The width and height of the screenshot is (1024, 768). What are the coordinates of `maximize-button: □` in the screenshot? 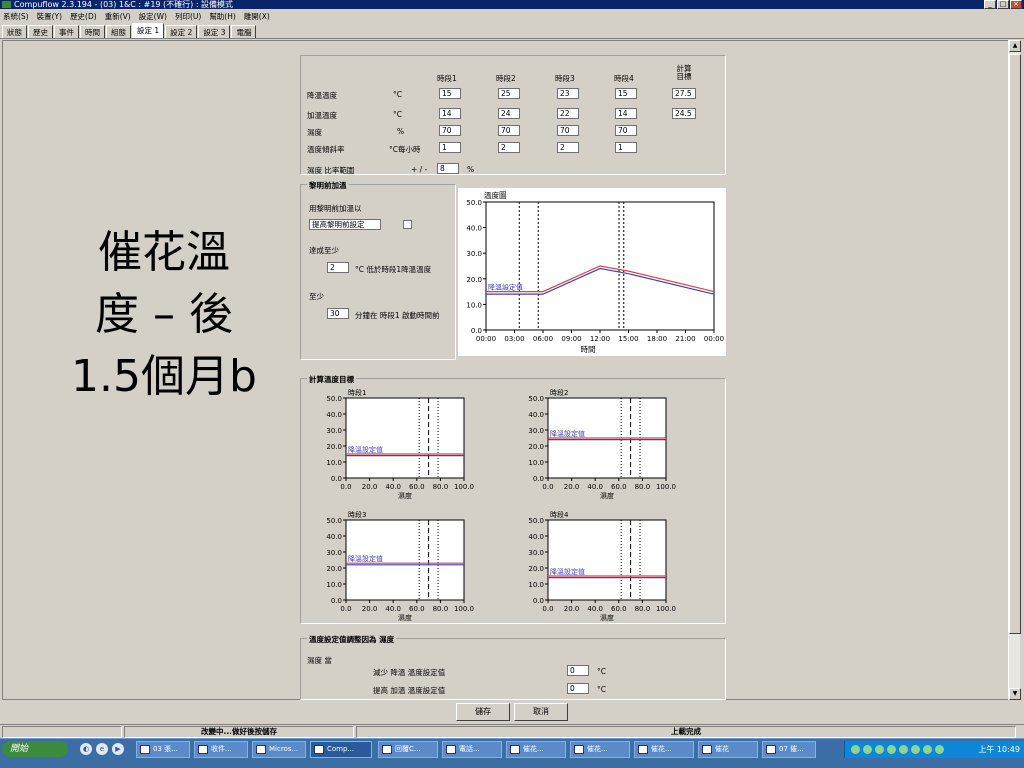 It's located at (1003, 4).